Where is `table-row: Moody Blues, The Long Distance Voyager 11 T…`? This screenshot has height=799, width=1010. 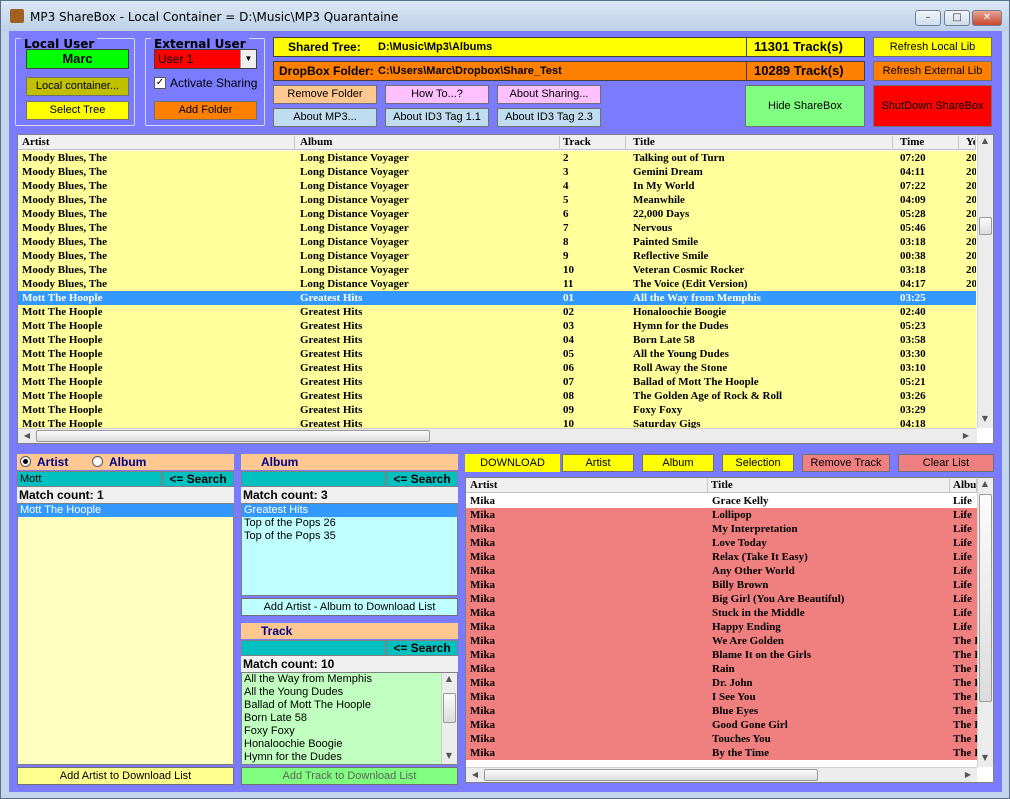
table-row: Moody Blues, The Long Distance Voyager 11 T… is located at coordinates (497, 284).